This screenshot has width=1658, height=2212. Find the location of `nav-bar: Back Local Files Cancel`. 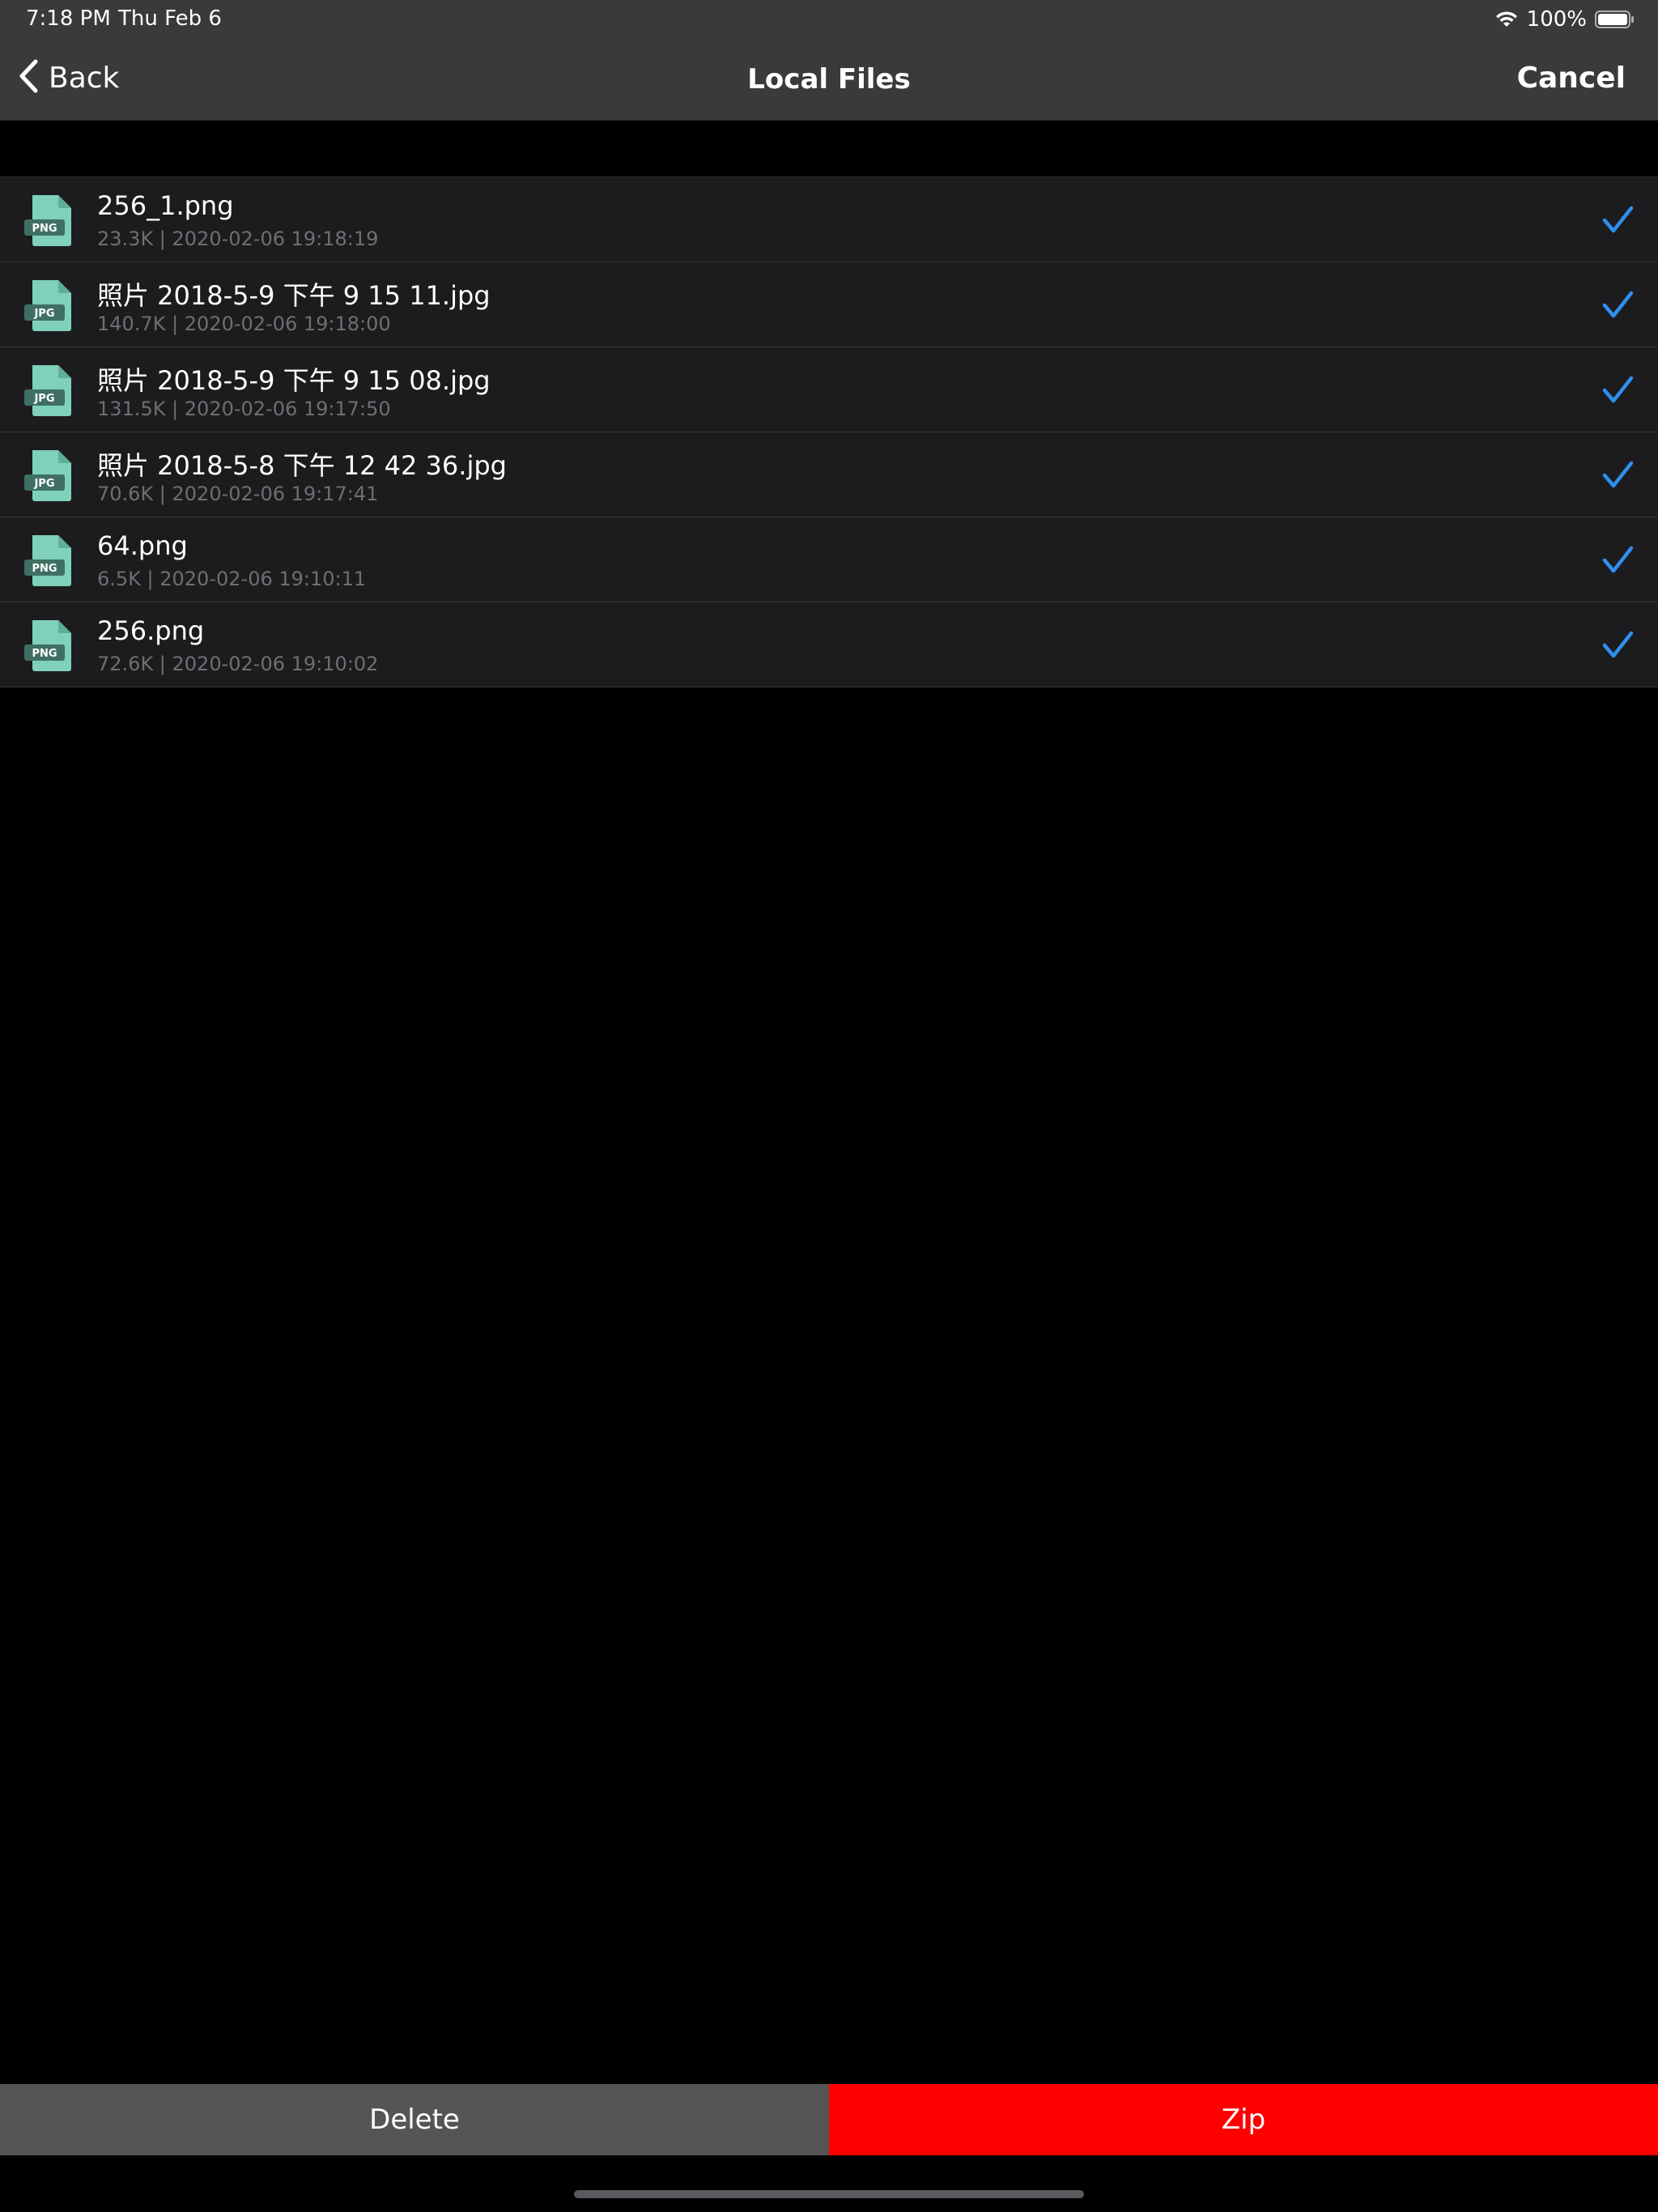

nav-bar: Back Local Files Cancel is located at coordinates (829, 80).